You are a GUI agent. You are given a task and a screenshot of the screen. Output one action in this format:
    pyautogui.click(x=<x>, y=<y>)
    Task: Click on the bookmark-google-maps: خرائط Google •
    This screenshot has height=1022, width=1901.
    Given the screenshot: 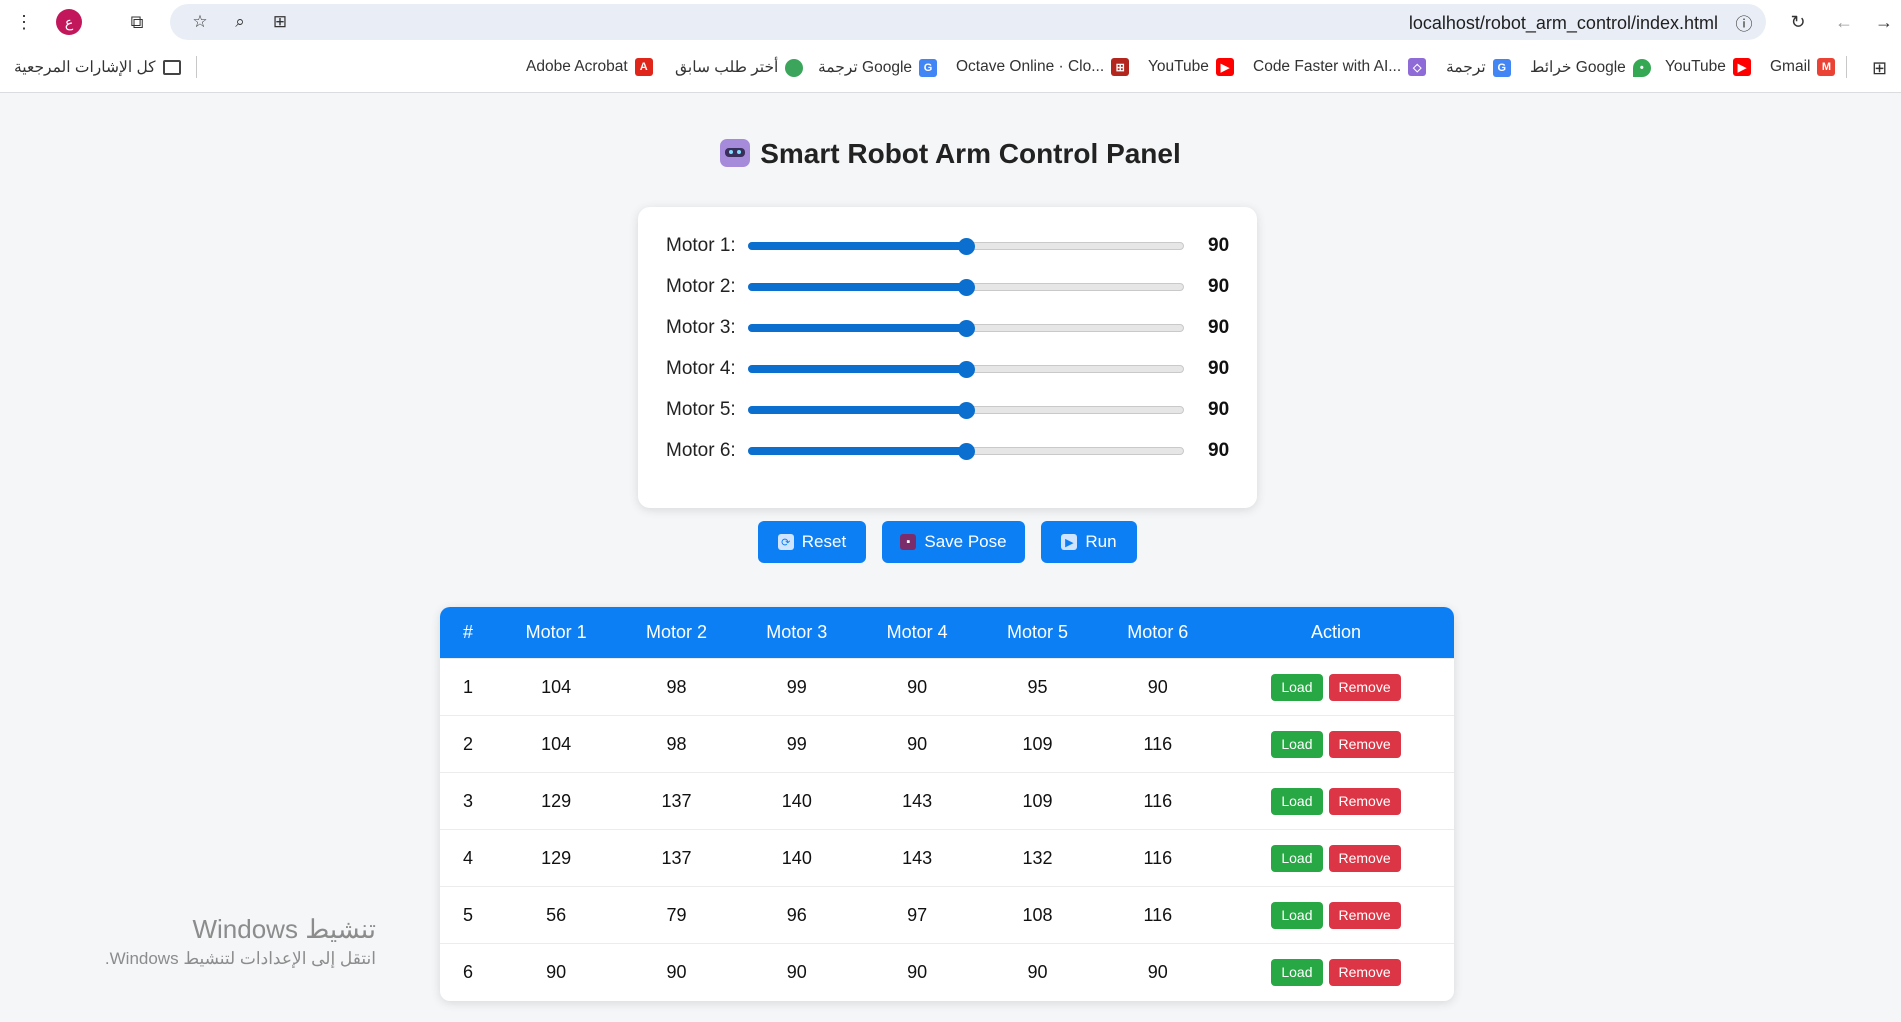 What is the action you would take?
    pyautogui.click(x=1590, y=67)
    